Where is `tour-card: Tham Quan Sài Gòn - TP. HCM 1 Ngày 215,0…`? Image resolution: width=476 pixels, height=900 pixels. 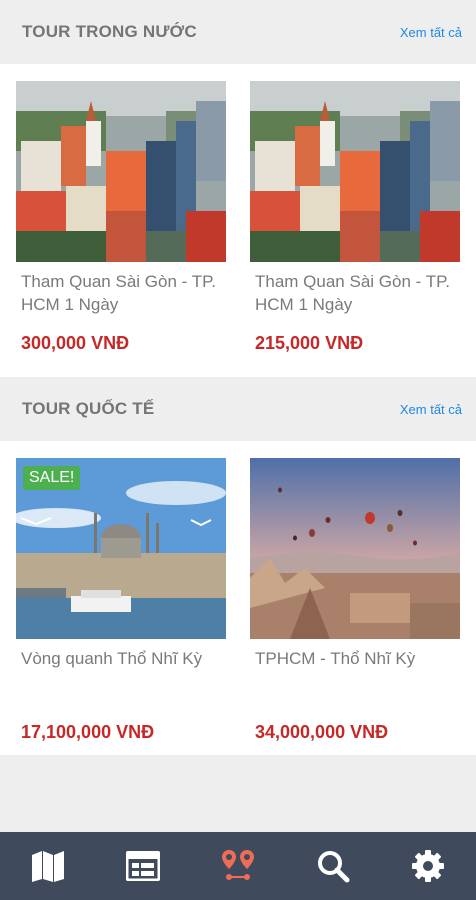
tour-card: Tham Quan Sài Gòn - TP. HCM 1 Ngày 215,0… is located at coordinates (355, 229).